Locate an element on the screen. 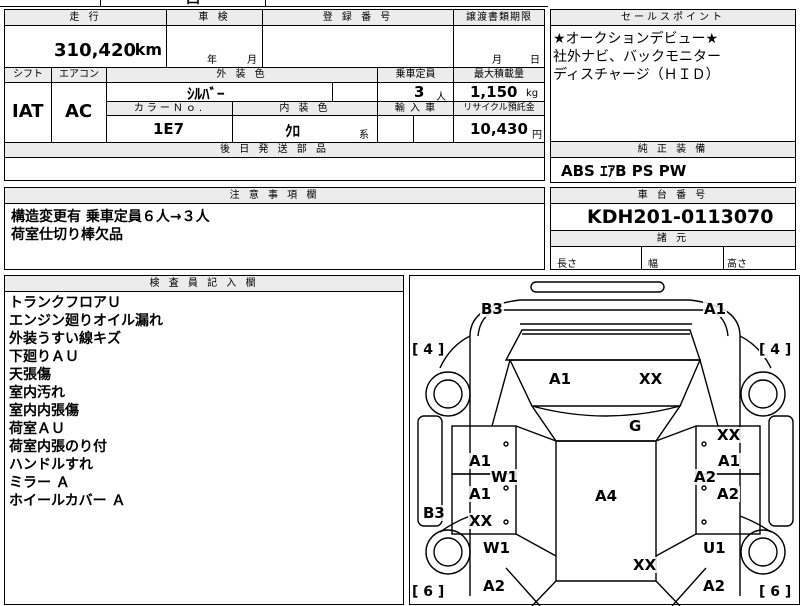  inspector-note-line: ホイールカバー Ａ is located at coordinates (67, 501).